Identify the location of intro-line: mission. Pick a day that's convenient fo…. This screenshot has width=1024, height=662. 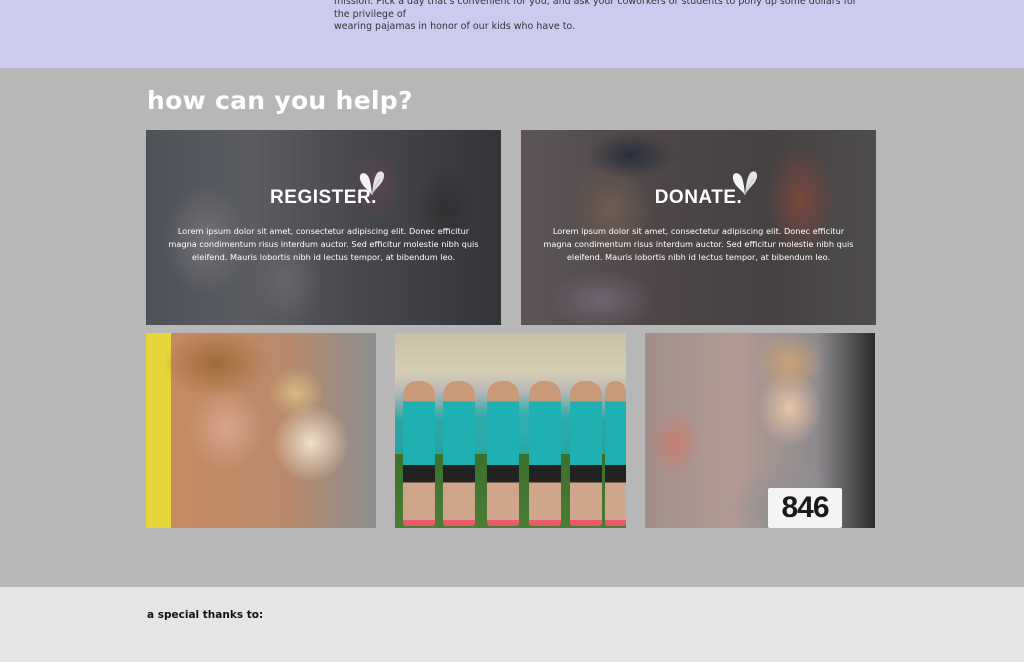
(595, 10).